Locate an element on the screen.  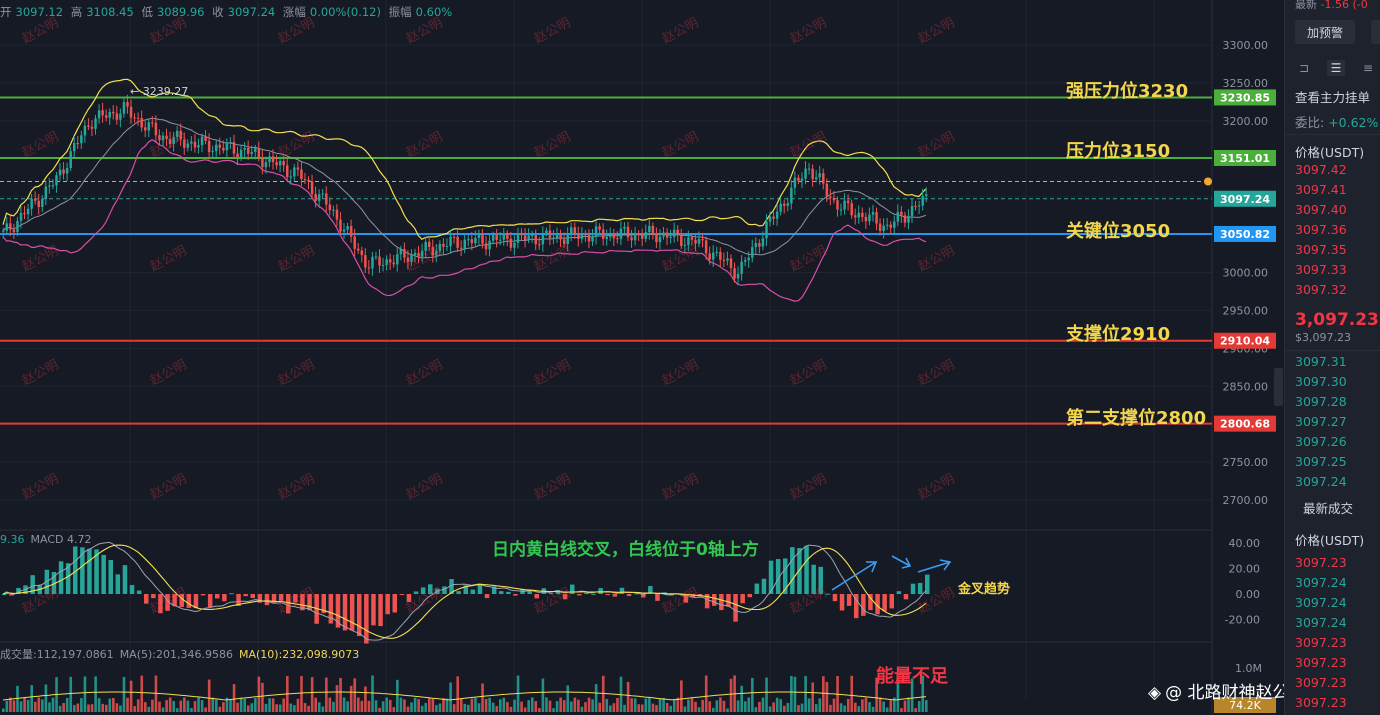
panel-top-info: 最新 -1.56 (-0 is located at coordinates (1331, 6).